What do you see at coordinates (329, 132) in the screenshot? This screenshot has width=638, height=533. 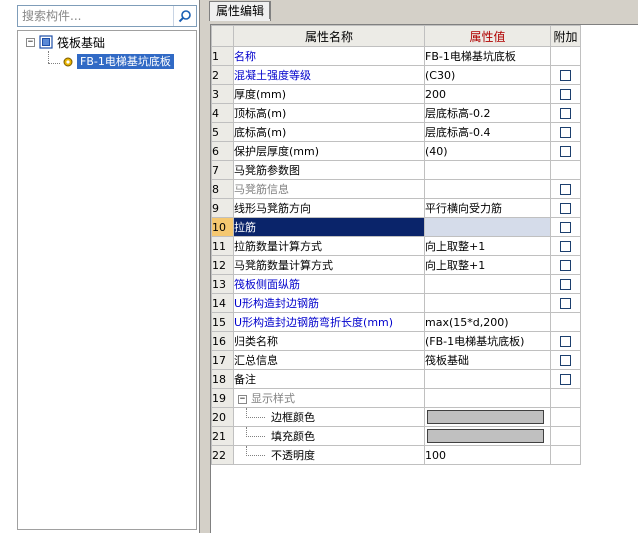 I see `property-name: 底标高(m)` at bounding box center [329, 132].